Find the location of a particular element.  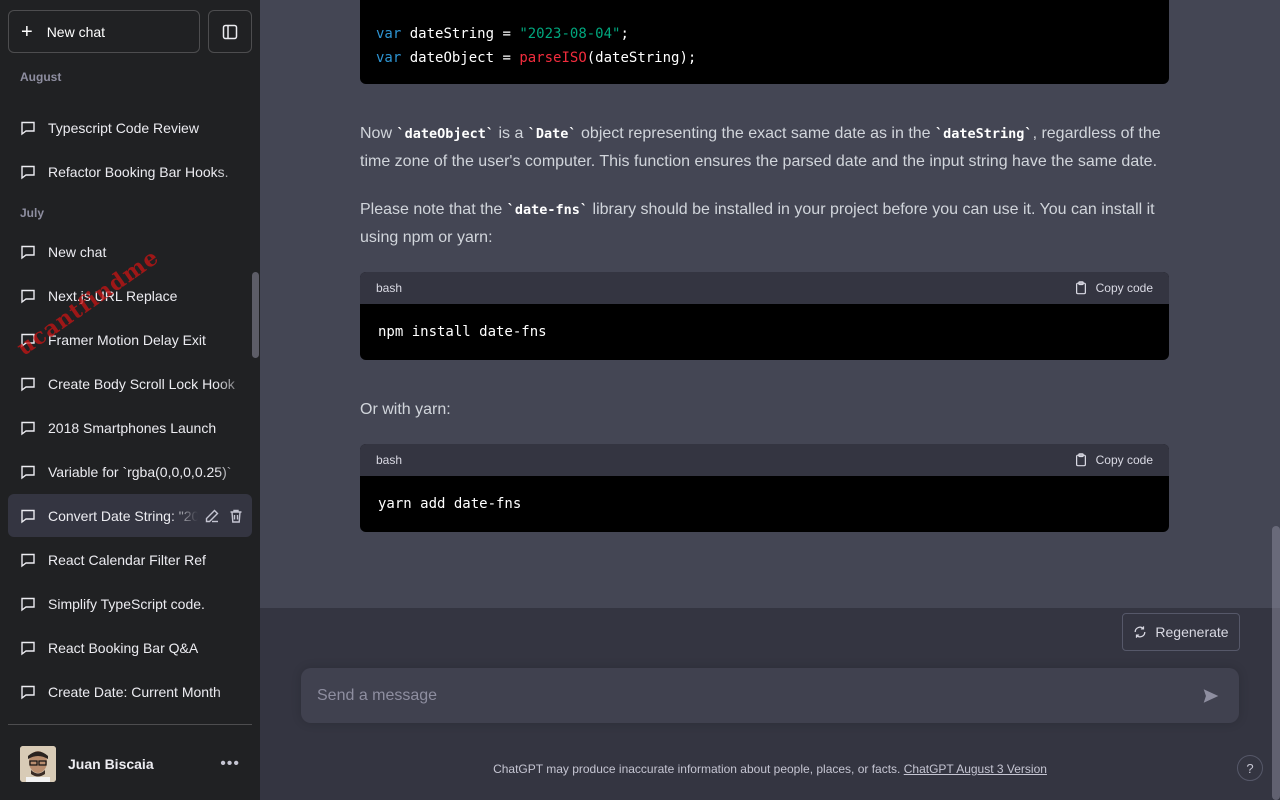

sidebar-item: Variable for `rgba(0,0,0,0.25)` is located at coordinates (130, 471).